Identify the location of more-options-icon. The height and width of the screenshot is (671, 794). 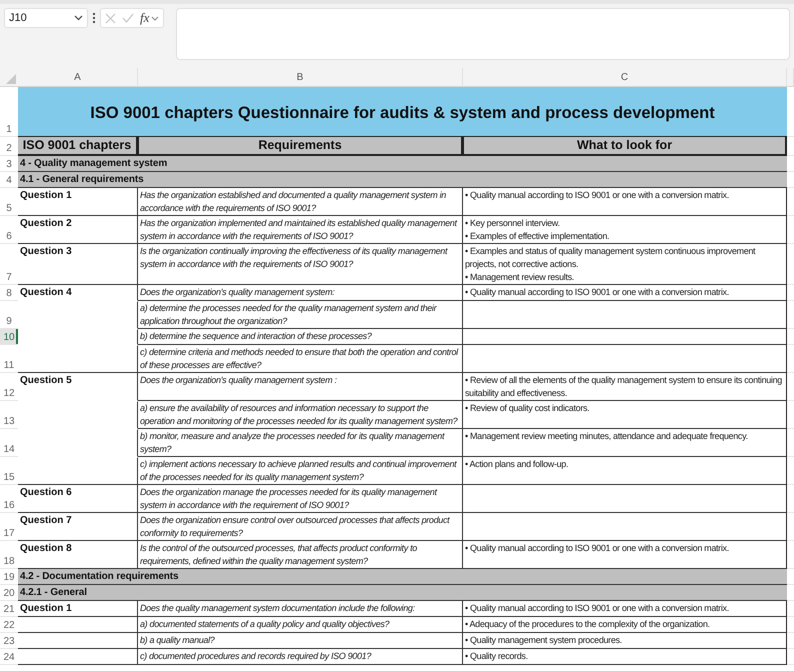
(94, 18).